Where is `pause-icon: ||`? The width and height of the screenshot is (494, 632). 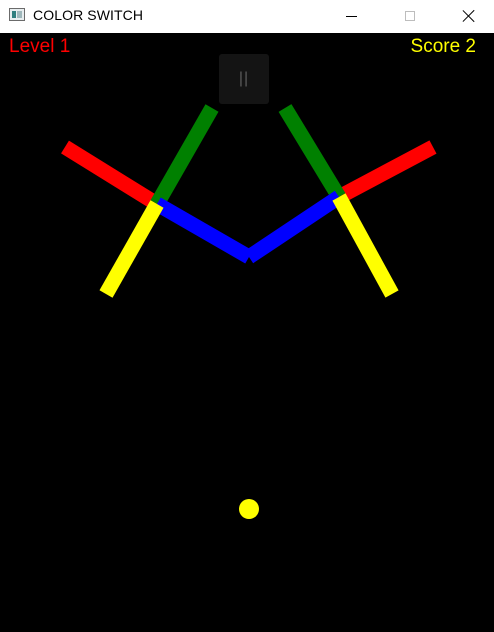
pause-icon: || is located at coordinates (244, 78).